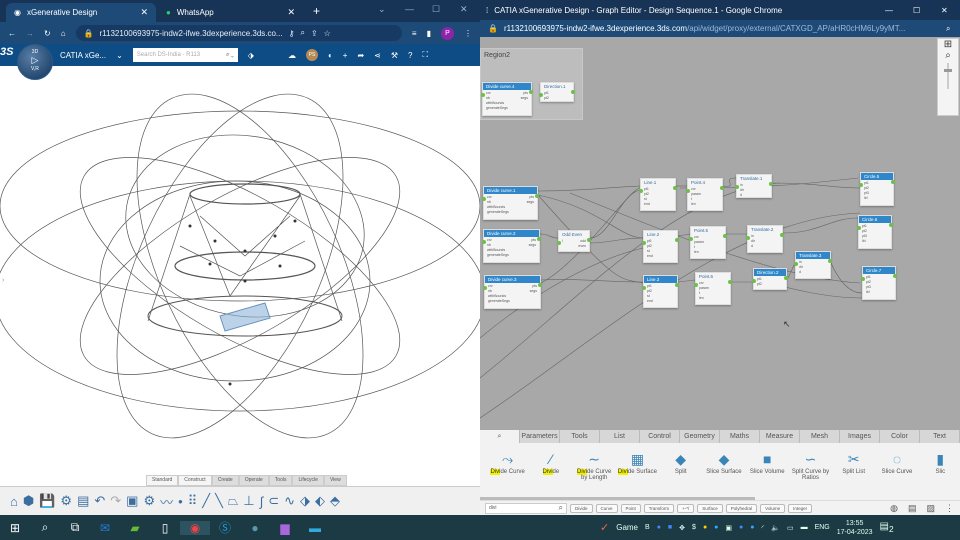 The height and width of the screenshot is (540, 960). I want to click on star-icon: ☆, so click(327, 33).